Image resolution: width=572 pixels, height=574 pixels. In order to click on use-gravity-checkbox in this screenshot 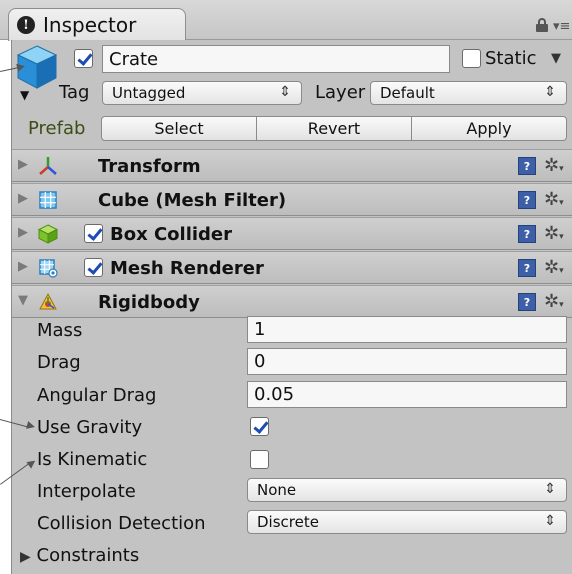, I will do `click(259, 426)`.